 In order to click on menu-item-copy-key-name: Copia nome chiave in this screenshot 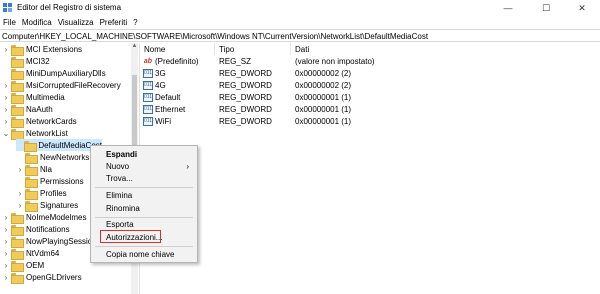, I will do `click(144, 255)`.